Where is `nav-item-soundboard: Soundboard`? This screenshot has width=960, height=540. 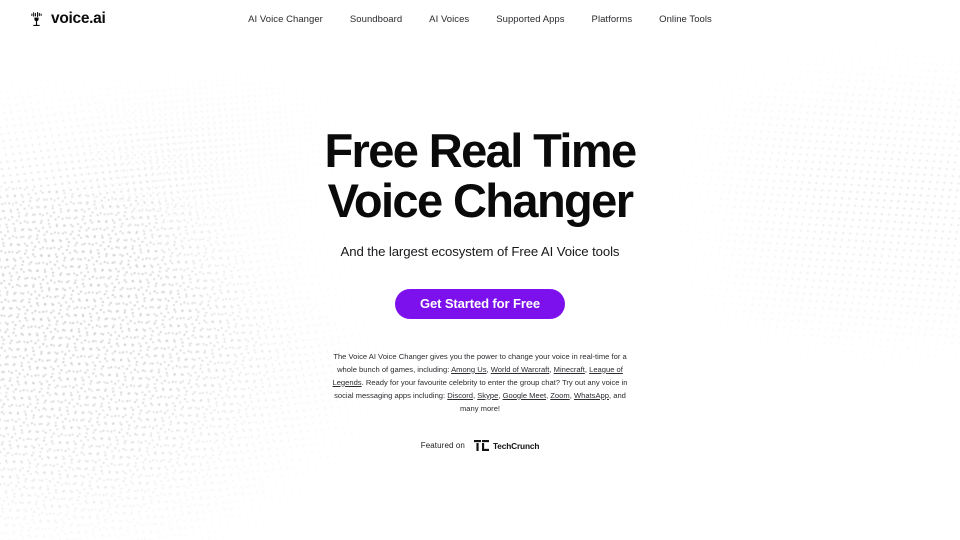
nav-item-soundboard: Soundboard is located at coordinates (376, 19).